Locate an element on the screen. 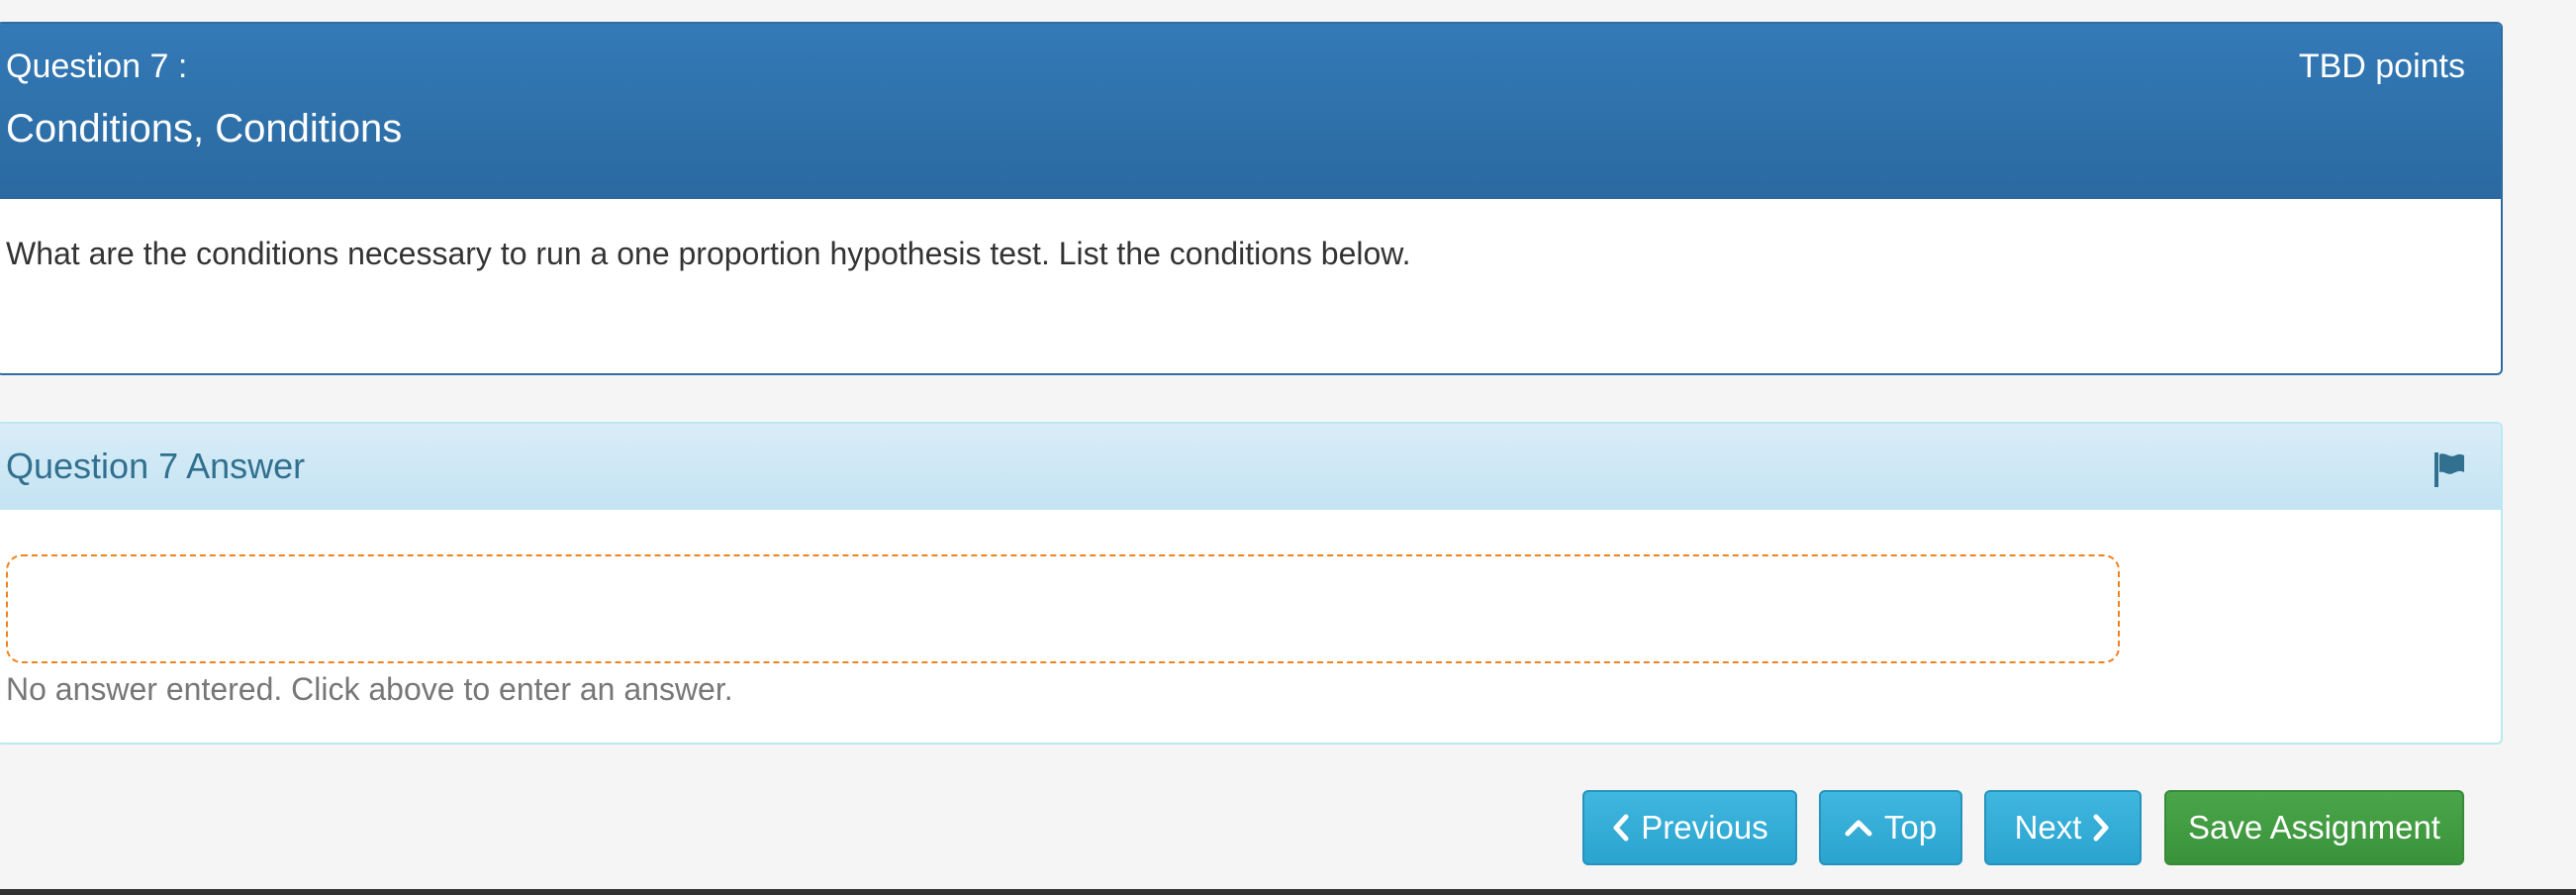  top-label: Top is located at coordinates (1910, 827).